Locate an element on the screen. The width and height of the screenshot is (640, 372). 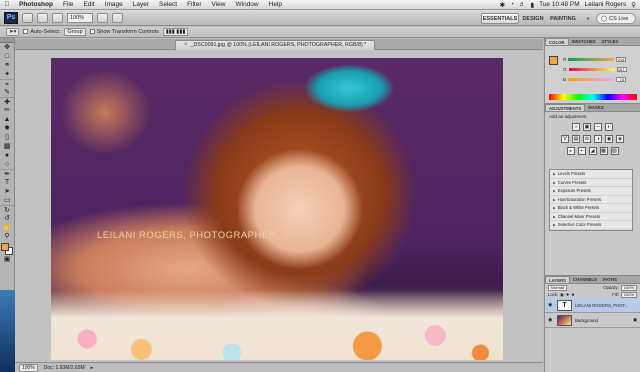
fill-input: 100% is located at coordinates (628, 294).